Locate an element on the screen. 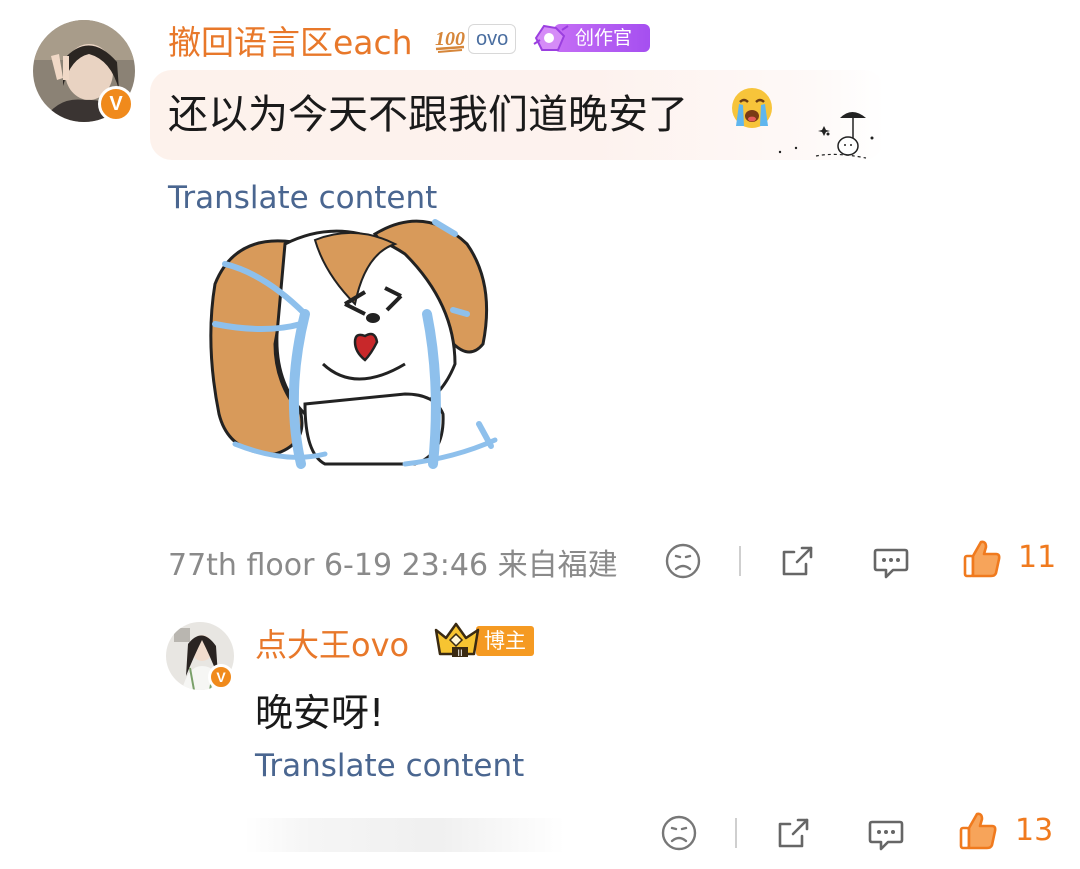  reply-text: 晚安呀! is located at coordinates (320, 713).